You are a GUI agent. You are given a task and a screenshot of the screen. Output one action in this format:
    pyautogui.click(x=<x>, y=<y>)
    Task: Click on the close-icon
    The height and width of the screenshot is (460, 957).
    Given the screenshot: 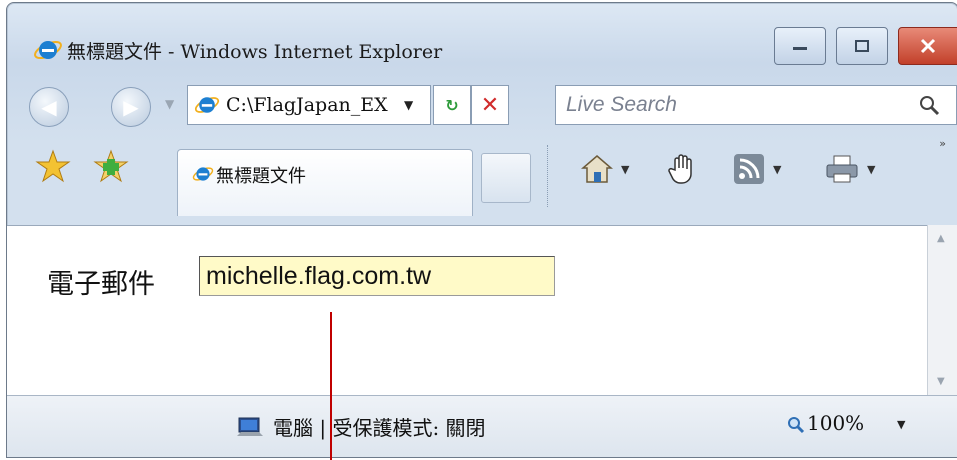 What is the action you would take?
    pyautogui.click(x=928, y=46)
    